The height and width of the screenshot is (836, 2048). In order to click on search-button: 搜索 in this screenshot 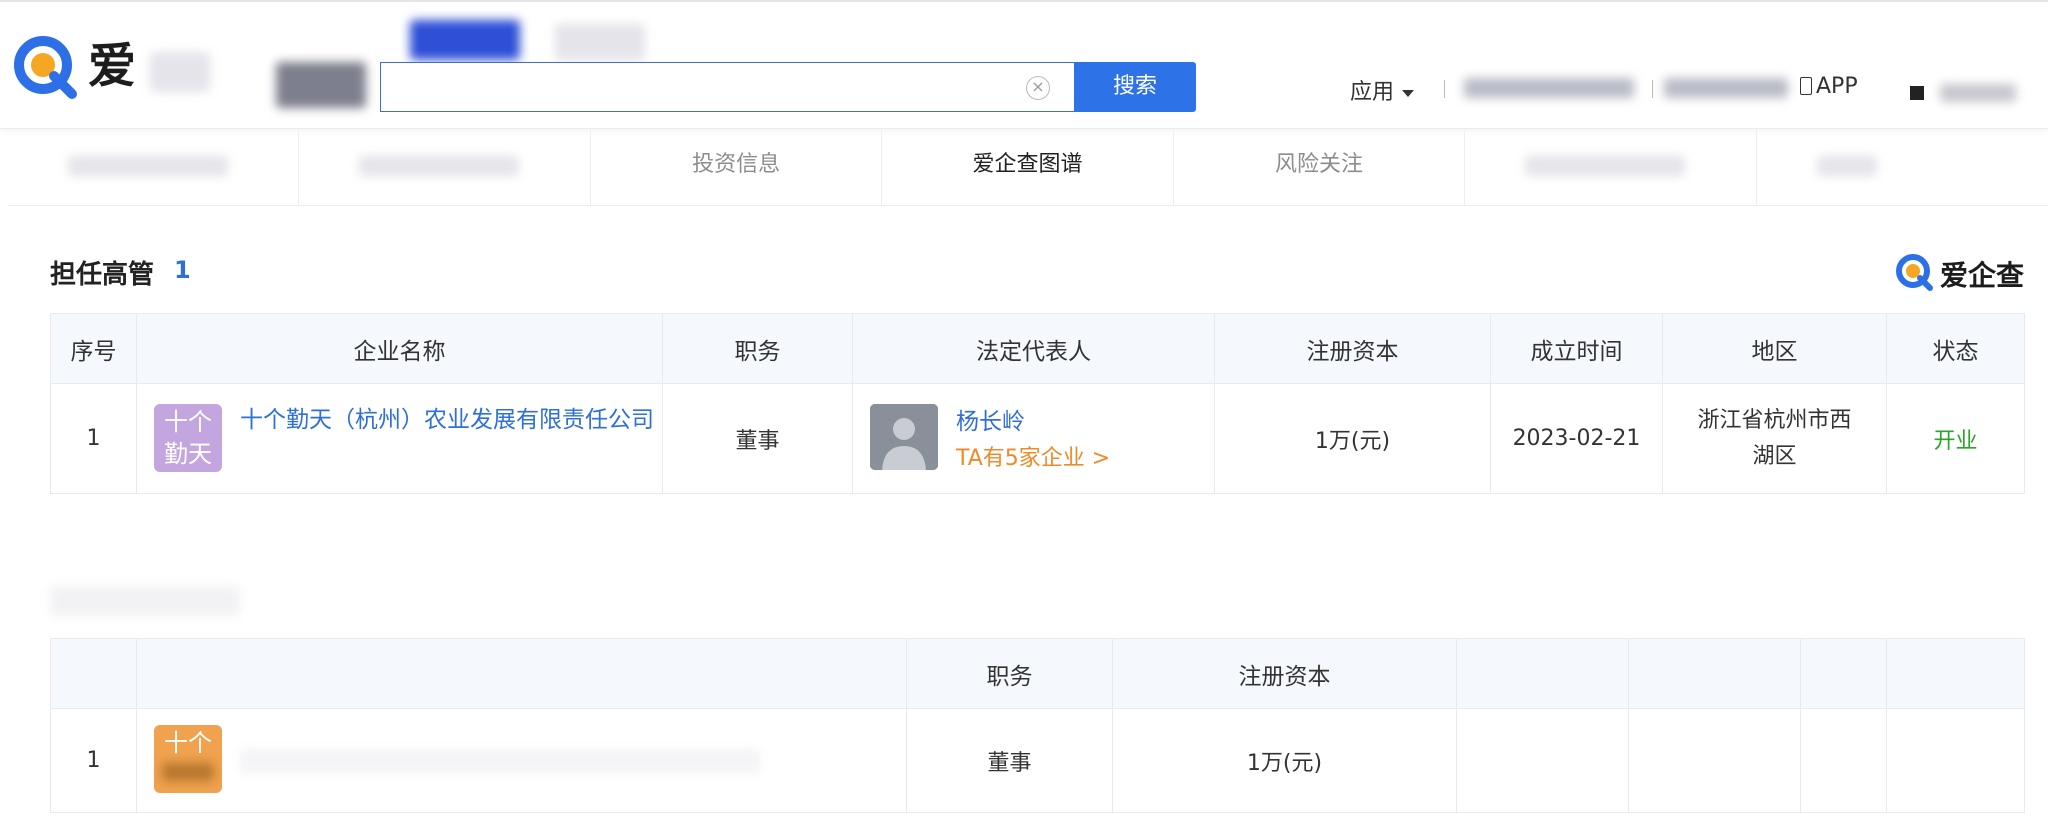, I will do `click(1135, 87)`.